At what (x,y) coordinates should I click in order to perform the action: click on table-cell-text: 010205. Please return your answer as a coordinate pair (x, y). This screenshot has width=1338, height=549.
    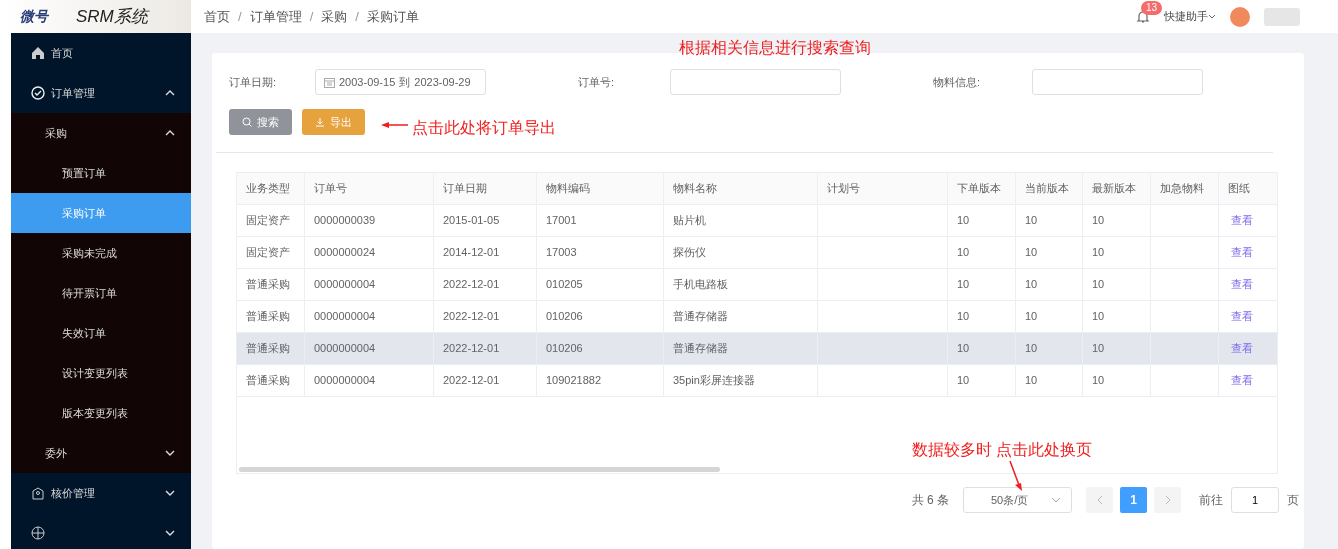
    Looking at the image, I should click on (564, 285).